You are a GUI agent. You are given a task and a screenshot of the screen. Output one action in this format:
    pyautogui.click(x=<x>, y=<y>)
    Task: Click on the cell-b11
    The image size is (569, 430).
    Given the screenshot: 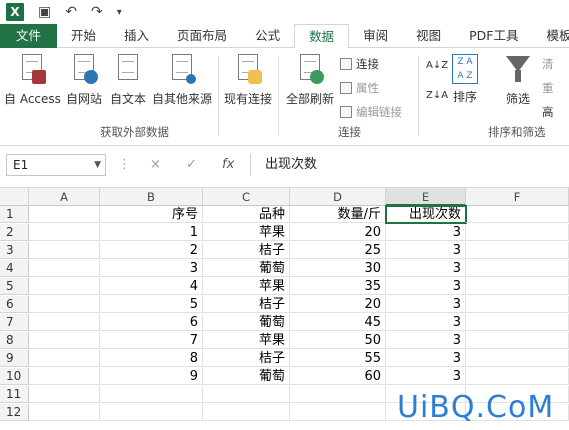 What is the action you would take?
    pyautogui.click(x=151, y=394)
    